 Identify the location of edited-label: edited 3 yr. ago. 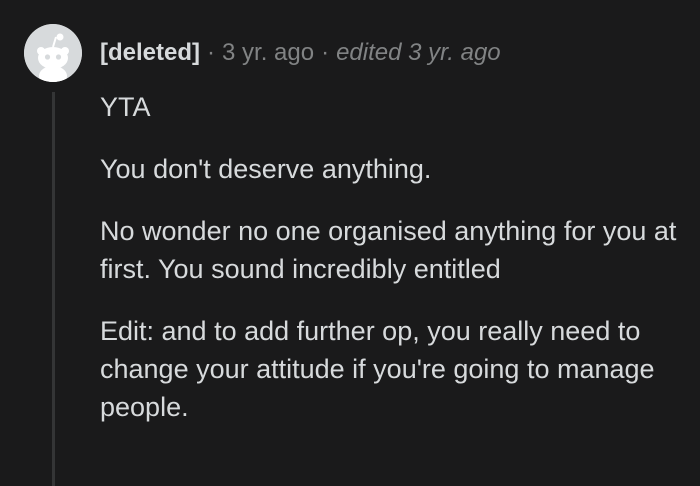
(418, 52).